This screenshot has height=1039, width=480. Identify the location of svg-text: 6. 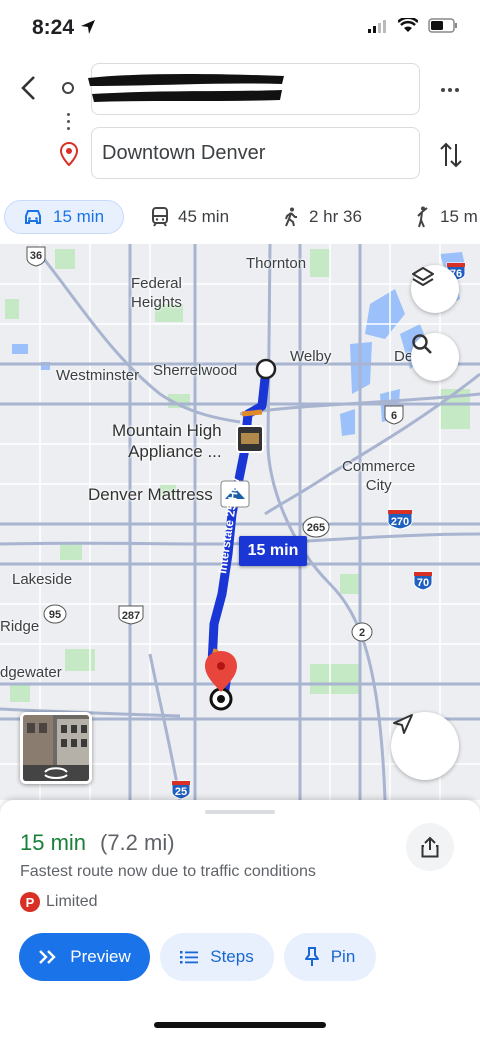
(394, 416).